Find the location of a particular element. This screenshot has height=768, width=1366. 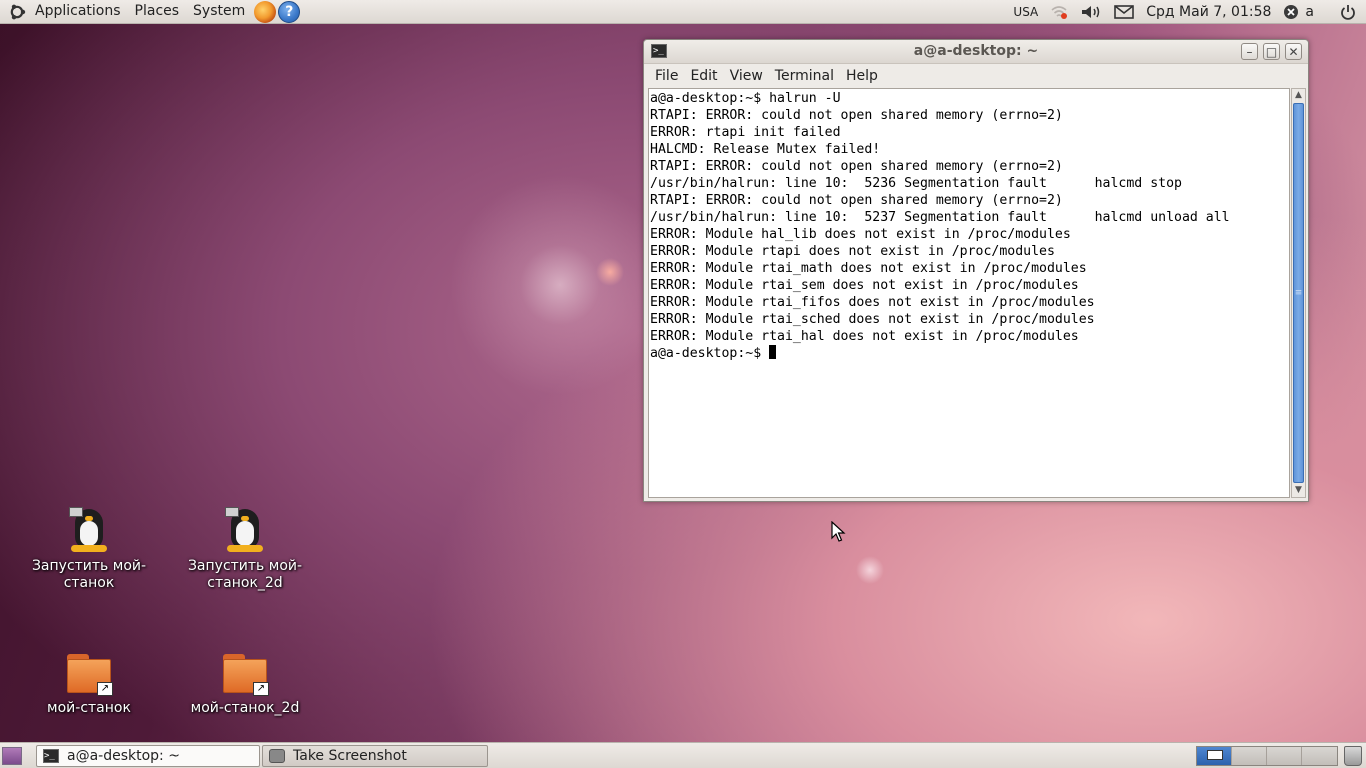

firefox-icon is located at coordinates (265, 11).